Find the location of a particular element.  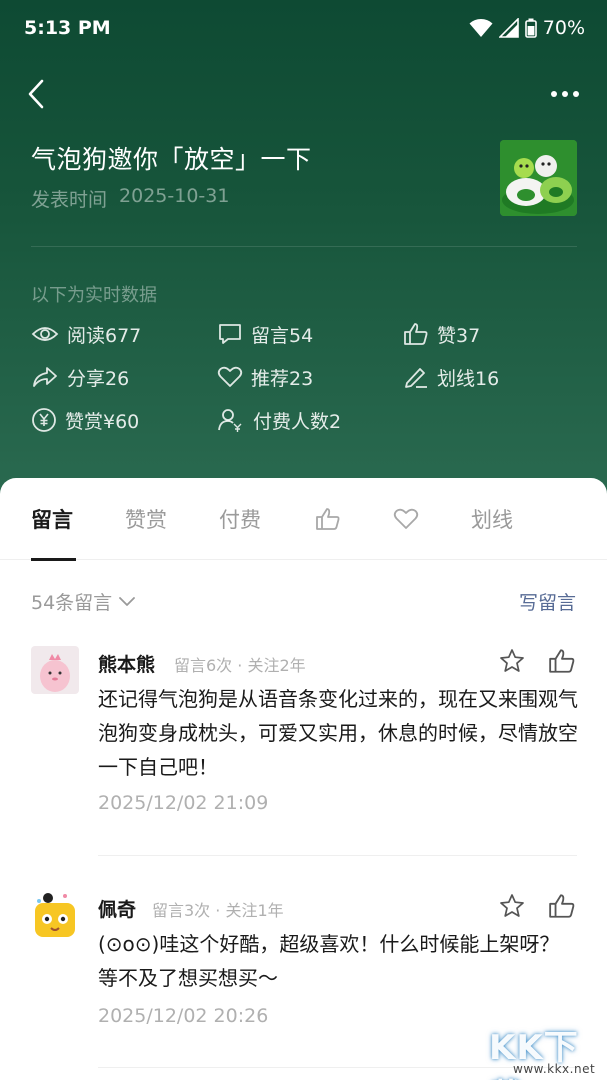

back-button is located at coordinates (36, 94).